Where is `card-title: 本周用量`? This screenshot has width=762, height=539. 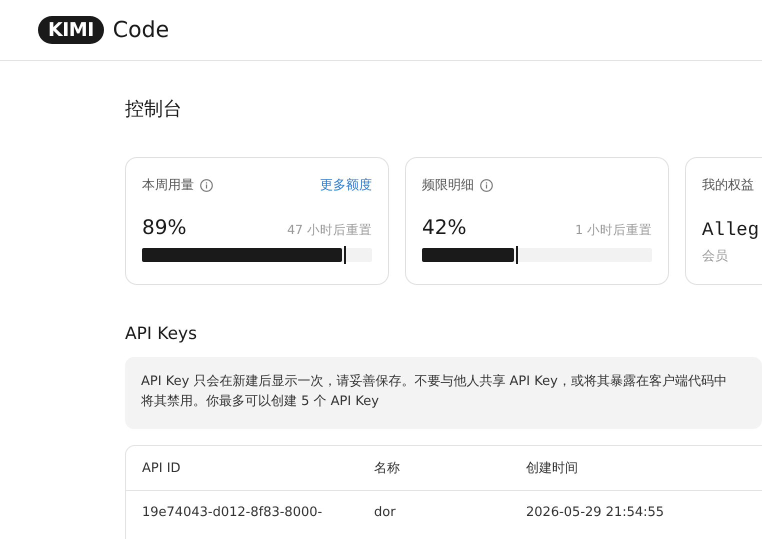
card-title: 本周用量 is located at coordinates (168, 185).